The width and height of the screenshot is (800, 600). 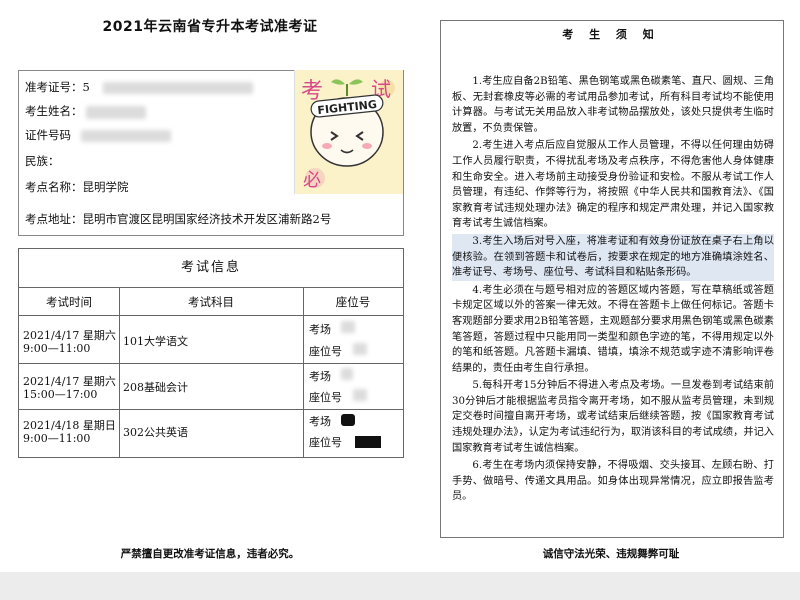 What do you see at coordinates (105, 187) in the screenshot?
I see `exam-site-value: 昆明学院` at bounding box center [105, 187].